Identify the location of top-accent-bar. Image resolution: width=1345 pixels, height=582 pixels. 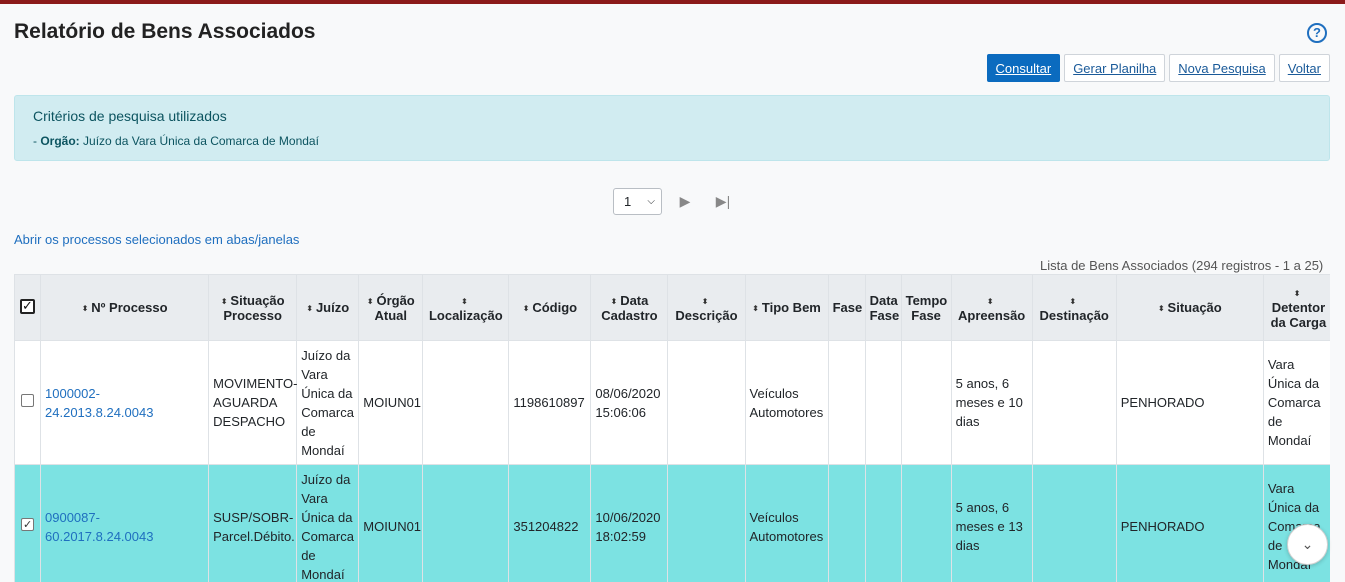
(672, 2).